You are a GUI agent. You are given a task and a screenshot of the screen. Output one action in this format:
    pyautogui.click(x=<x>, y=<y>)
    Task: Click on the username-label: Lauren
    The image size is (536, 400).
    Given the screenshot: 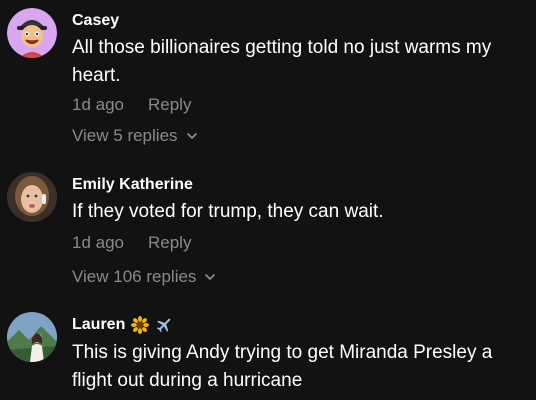 What is the action you would take?
    pyautogui.click(x=98, y=325)
    